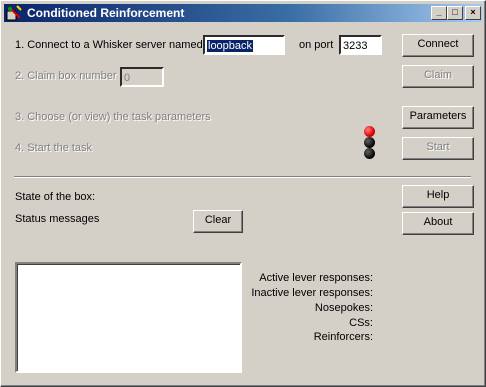  What do you see at coordinates (438, 223) in the screenshot?
I see `about-button: About` at bounding box center [438, 223].